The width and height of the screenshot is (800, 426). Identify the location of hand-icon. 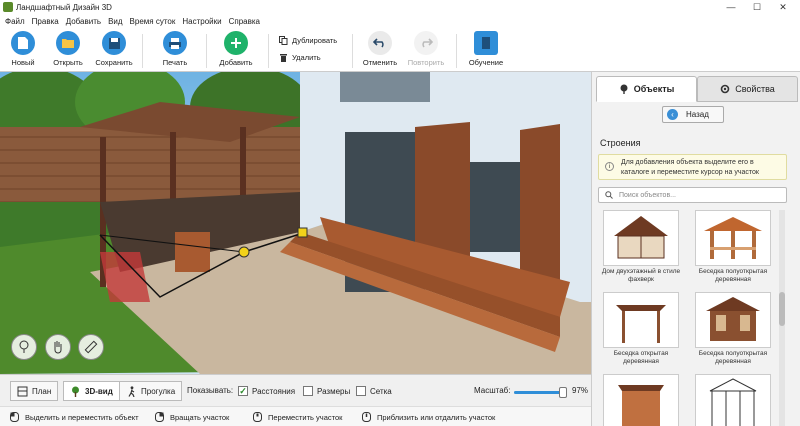
(58, 347).